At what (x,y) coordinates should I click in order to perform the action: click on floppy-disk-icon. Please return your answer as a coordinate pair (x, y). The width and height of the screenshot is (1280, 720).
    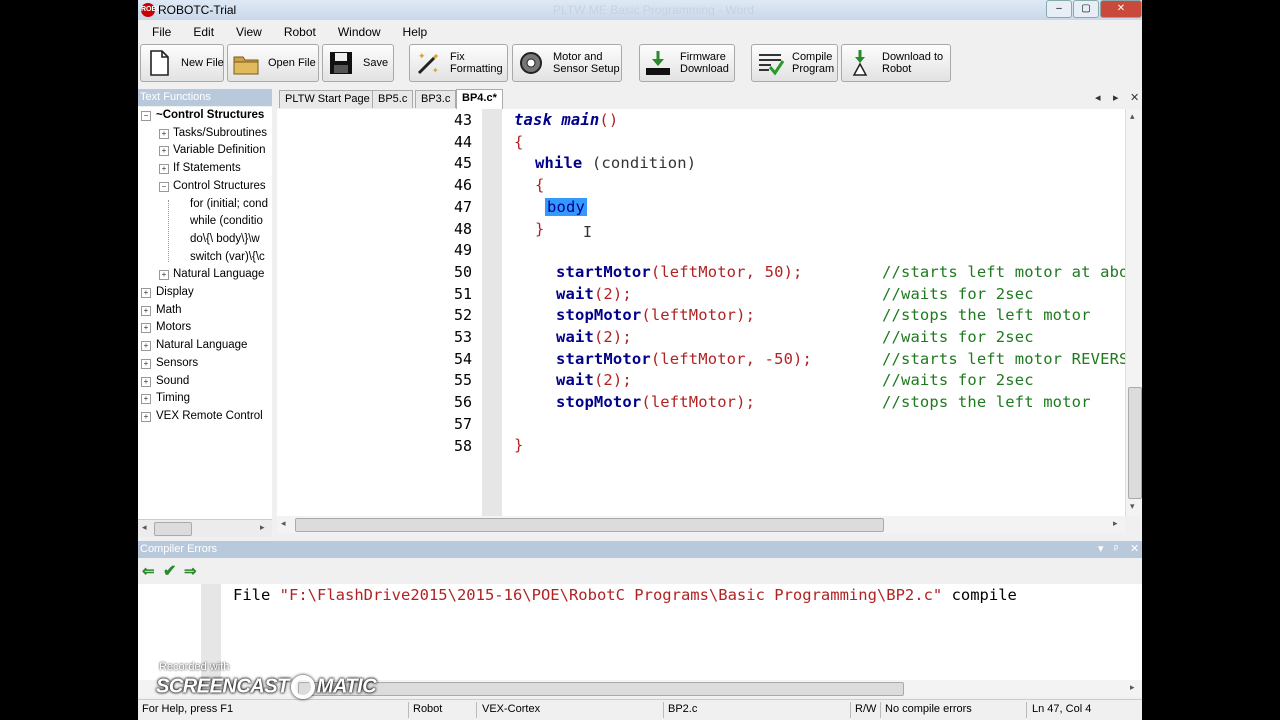
    Looking at the image, I should click on (341, 63).